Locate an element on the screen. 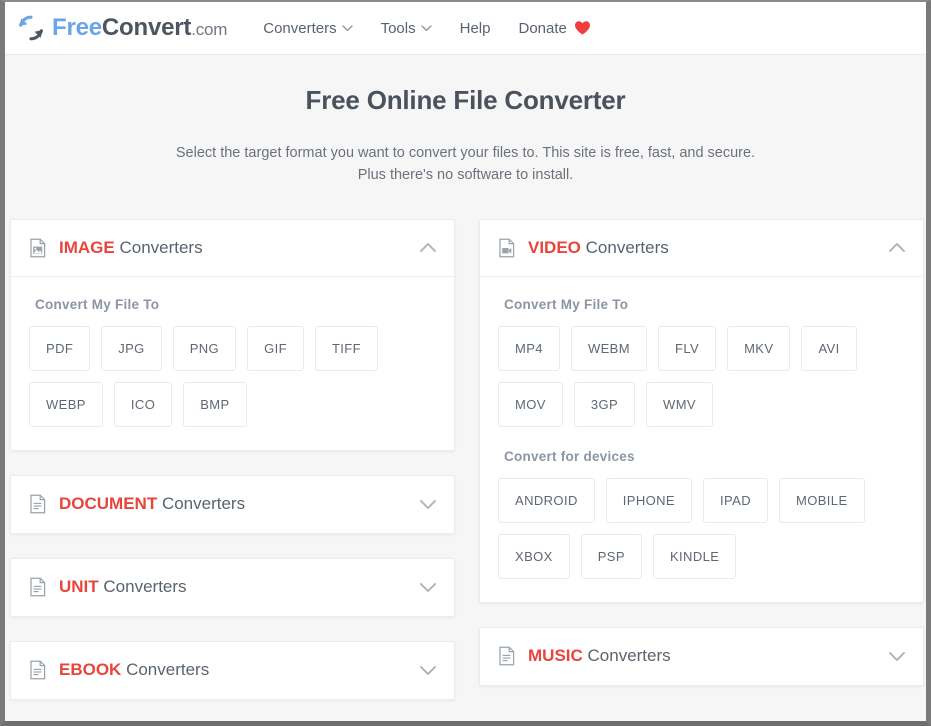  format-chip-tiff: TIFF is located at coordinates (346, 348).